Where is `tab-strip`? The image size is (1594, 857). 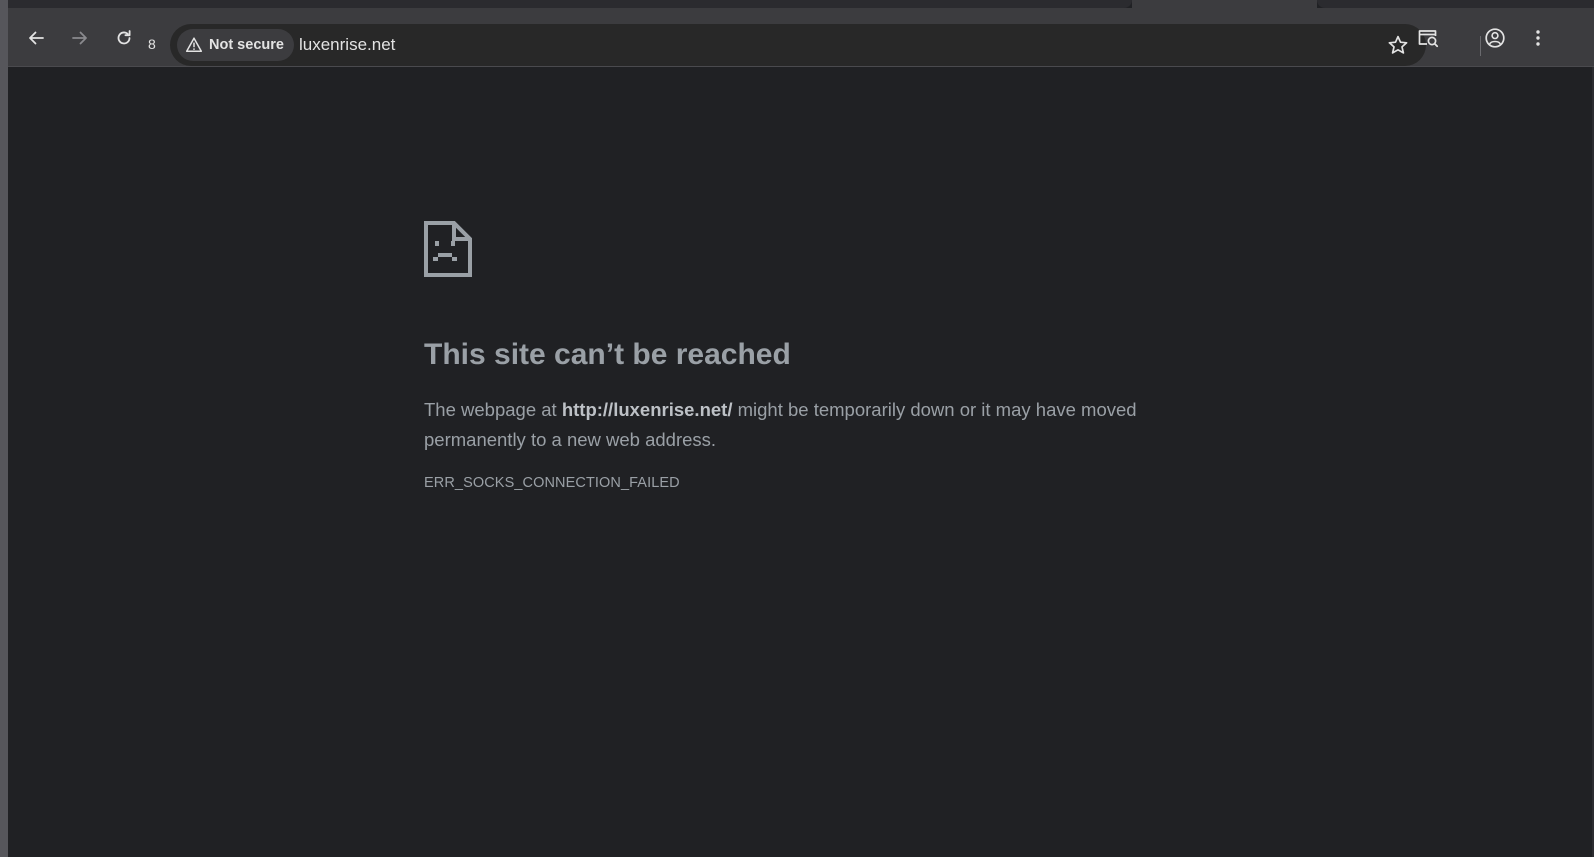
tab-strip is located at coordinates (801, 4).